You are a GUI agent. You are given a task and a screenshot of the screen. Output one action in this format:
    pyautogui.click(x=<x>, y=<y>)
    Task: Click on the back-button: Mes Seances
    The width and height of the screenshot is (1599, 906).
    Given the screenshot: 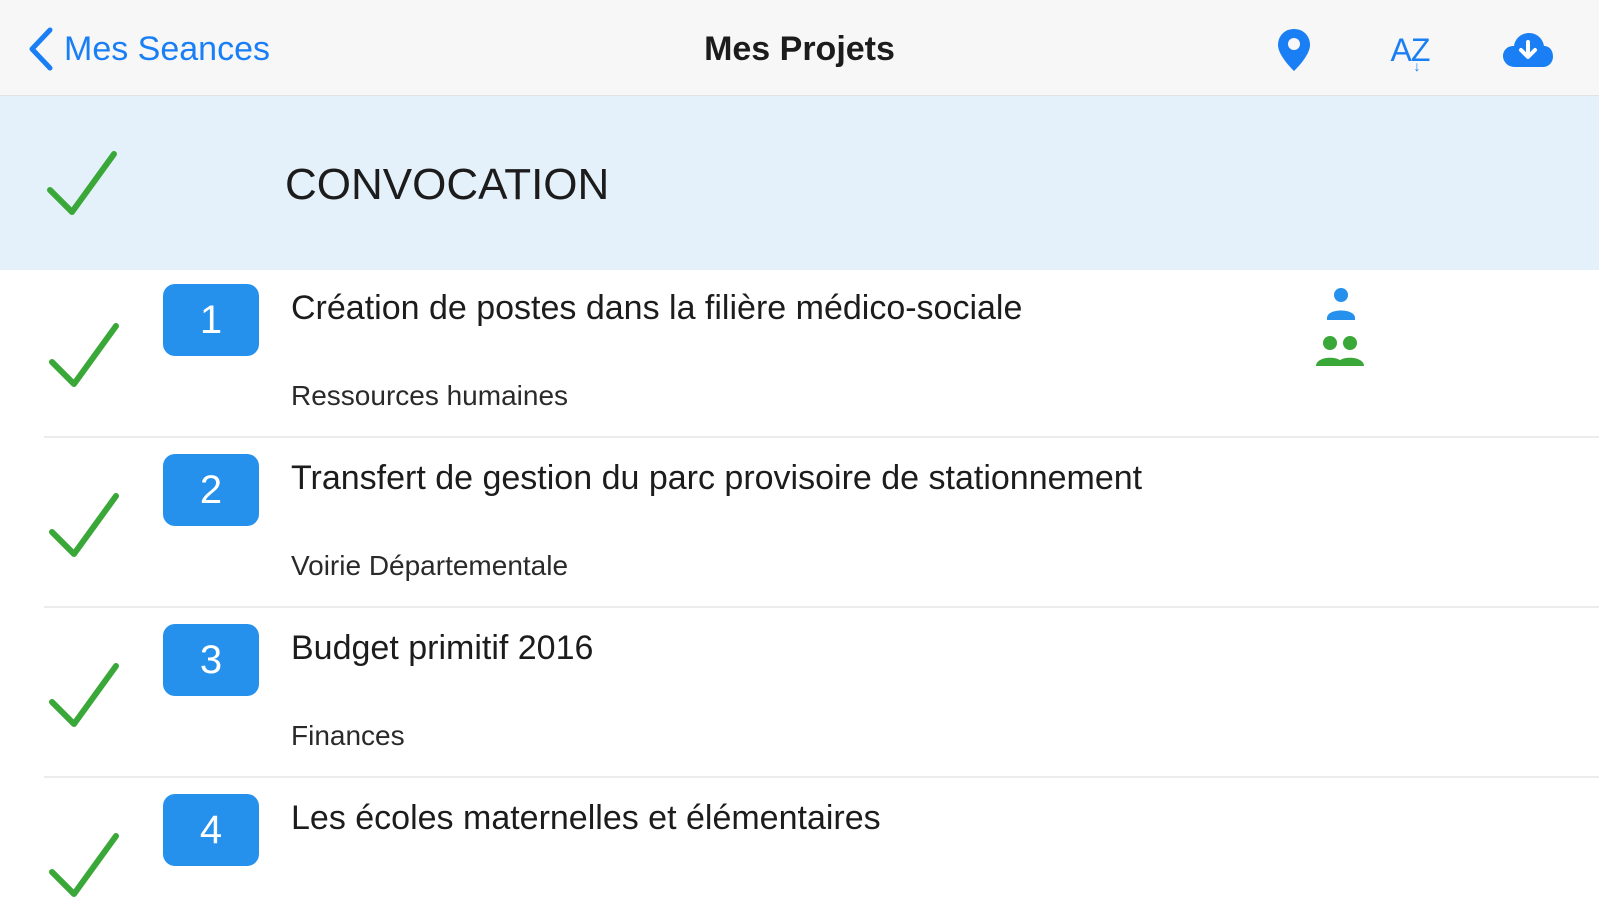 What is the action you would take?
    pyautogui.click(x=148, y=49)
    